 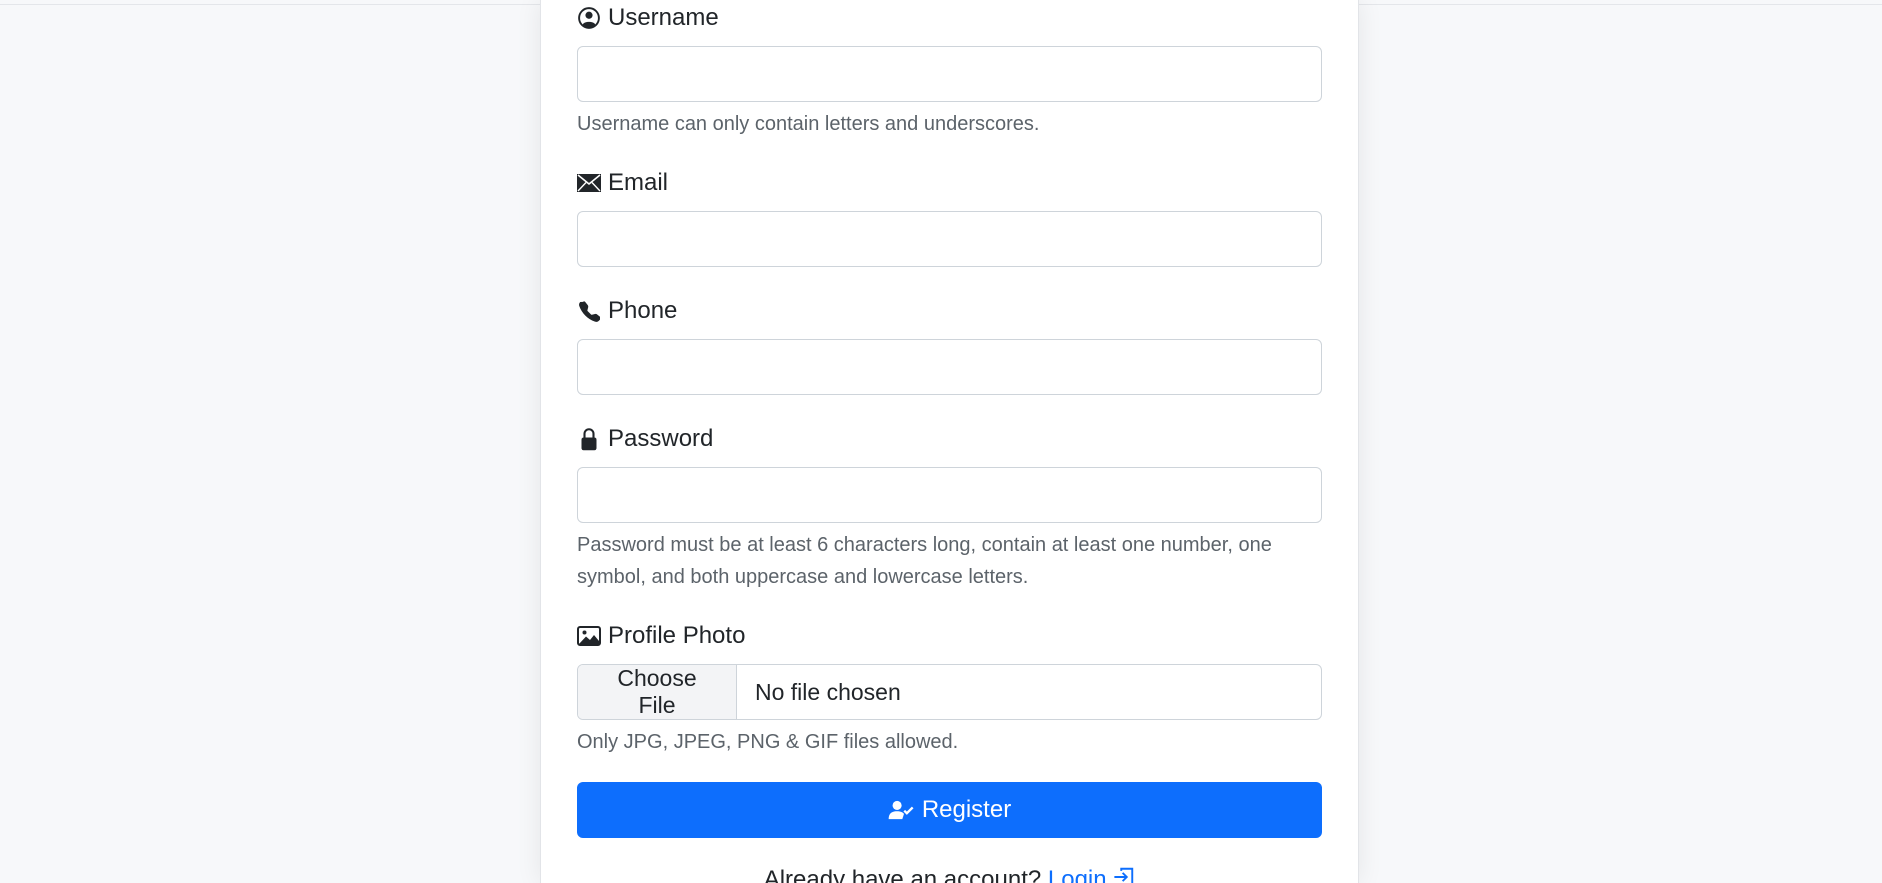 I want to click on phone-label: Phone, so click(x=949, y=311).